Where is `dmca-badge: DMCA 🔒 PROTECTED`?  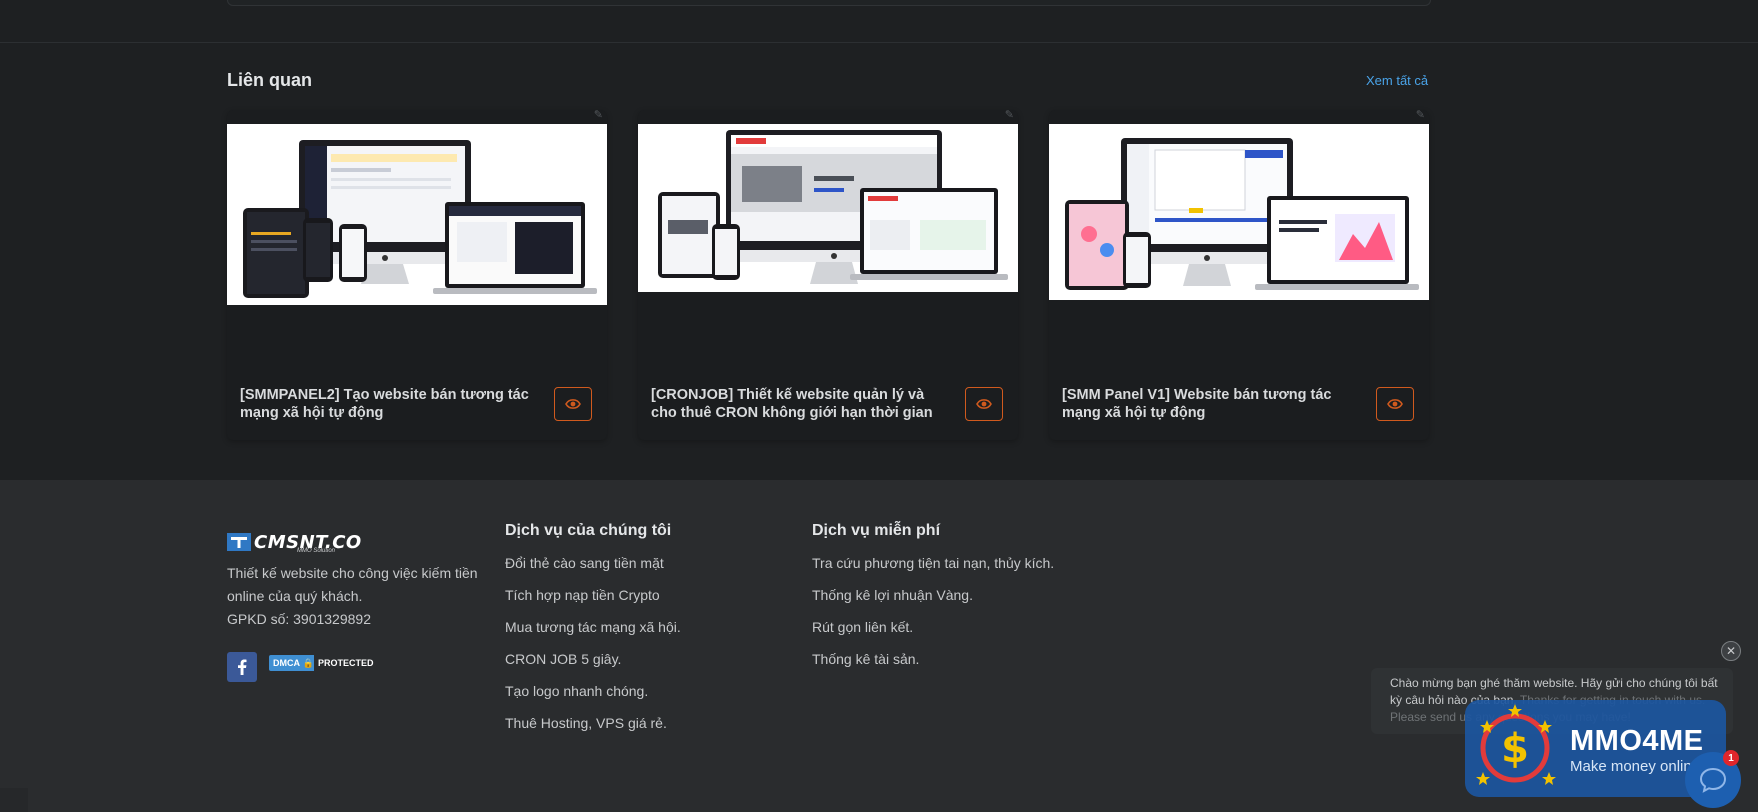
dmca-badge: DMCA 🔒 PROTECTED is located at coordinates (321, 663).